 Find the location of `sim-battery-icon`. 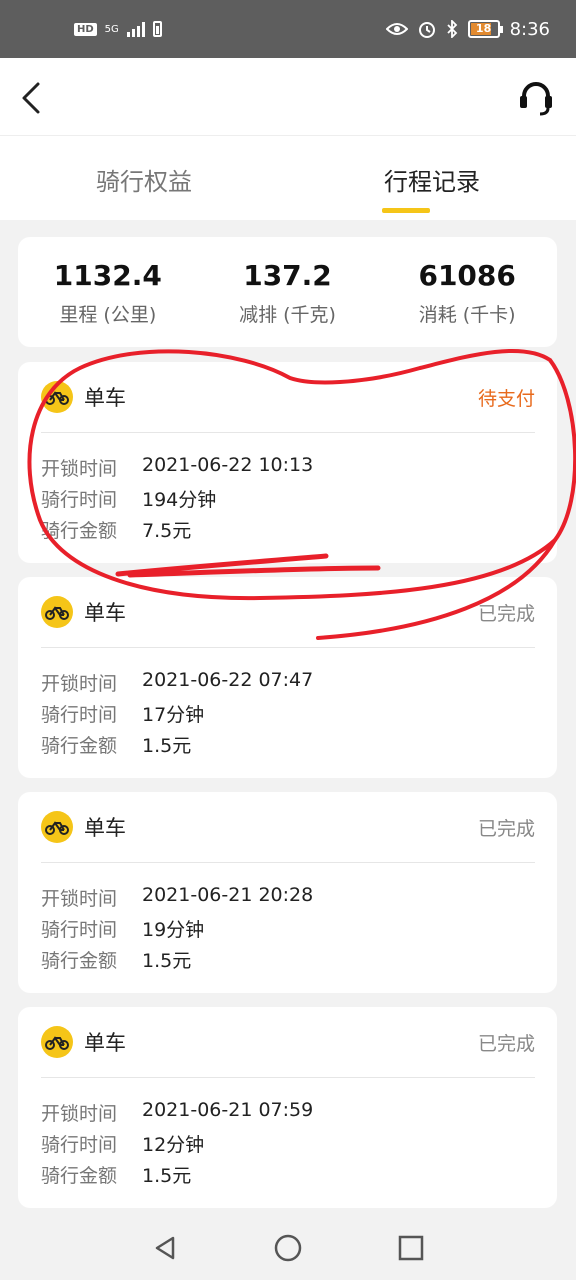

sim-battery-icon is located at coordinates (157, 29).